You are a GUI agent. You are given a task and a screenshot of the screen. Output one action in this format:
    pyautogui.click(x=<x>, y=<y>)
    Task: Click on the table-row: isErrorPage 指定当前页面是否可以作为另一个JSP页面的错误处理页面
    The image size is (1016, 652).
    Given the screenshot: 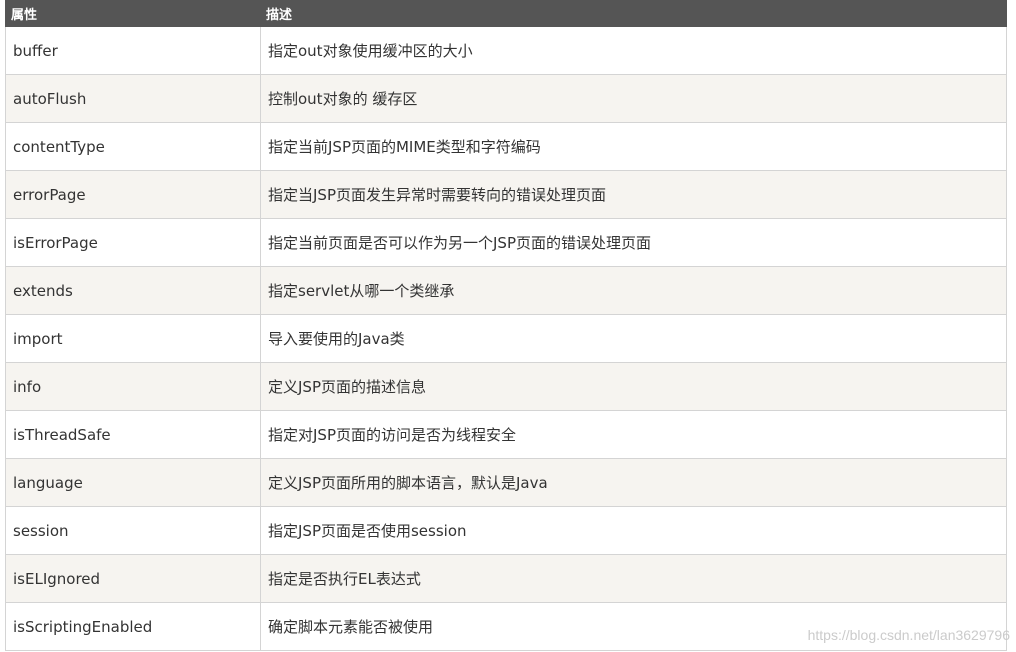 What is the action you would take?
    pyautogui.click(x=506, y=242)
    